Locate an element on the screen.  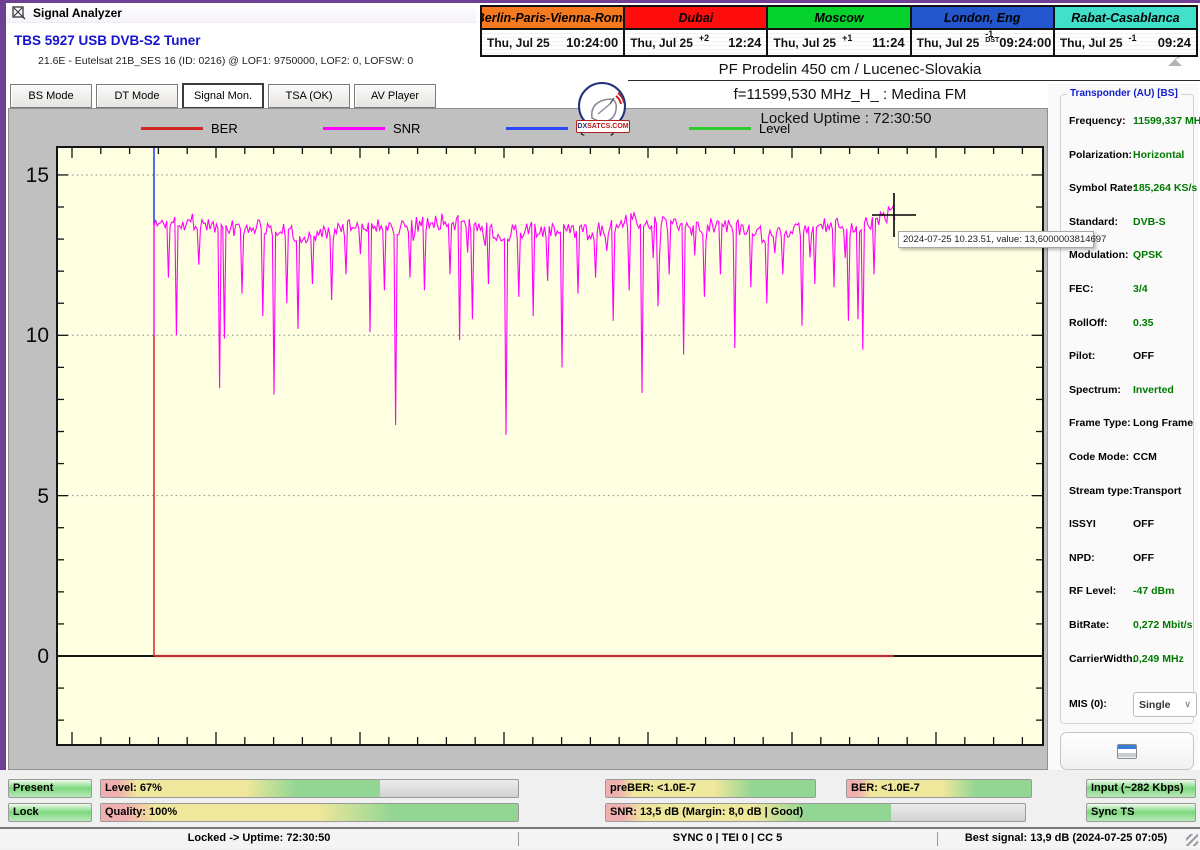
field-label: ISSYI is located at coordinates (1082, 524).